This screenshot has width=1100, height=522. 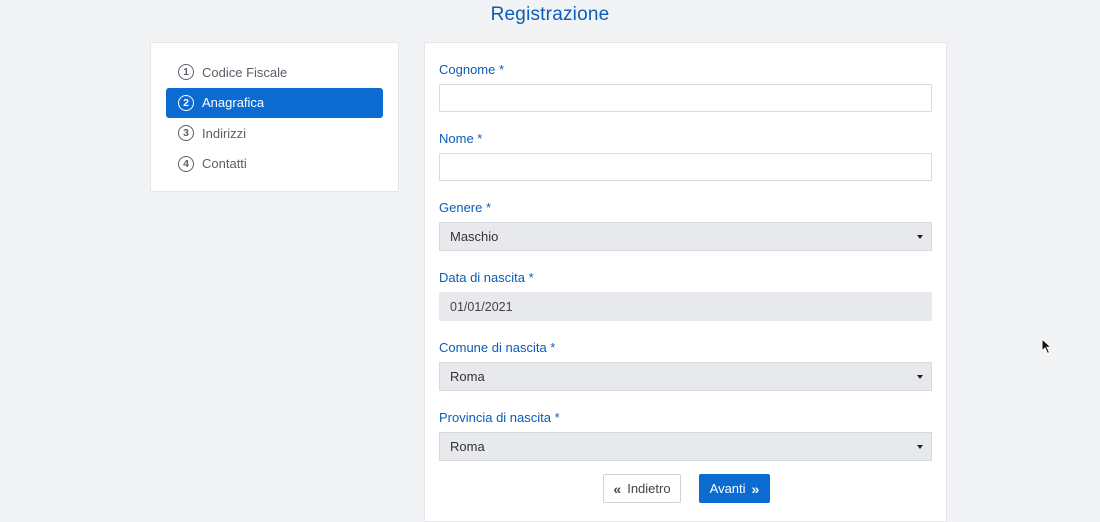 What do you see at coordinates (550, 14) in the screenshot?
I see `page-title: Registrazione` at bounding box center [550, 14].